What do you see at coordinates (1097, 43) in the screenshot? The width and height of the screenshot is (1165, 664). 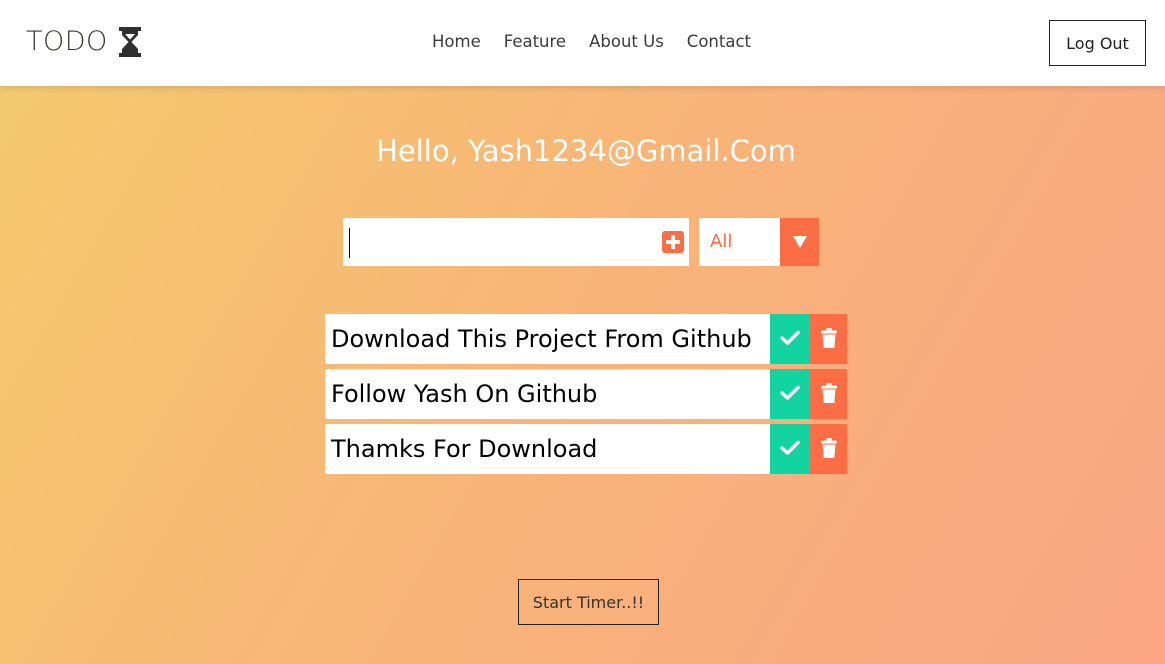 I see `logout-button: Log Out` at bounding box center [1097, 43].